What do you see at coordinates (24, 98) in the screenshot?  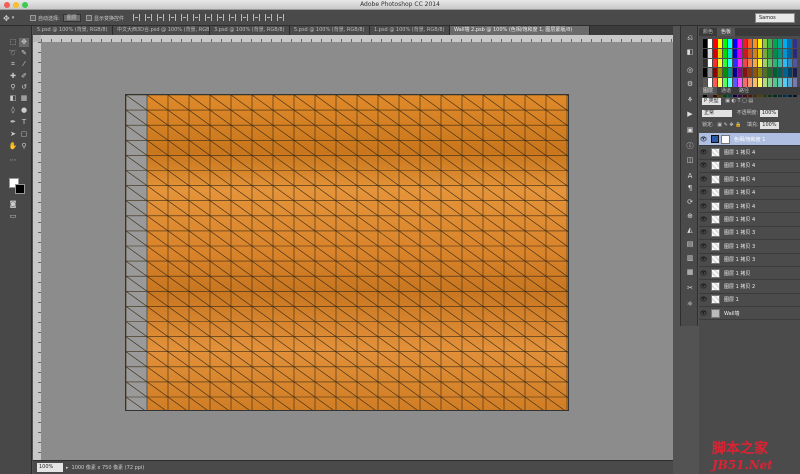 I see `gradient-tool-icon: ▦` at bounding box center [24, 98].